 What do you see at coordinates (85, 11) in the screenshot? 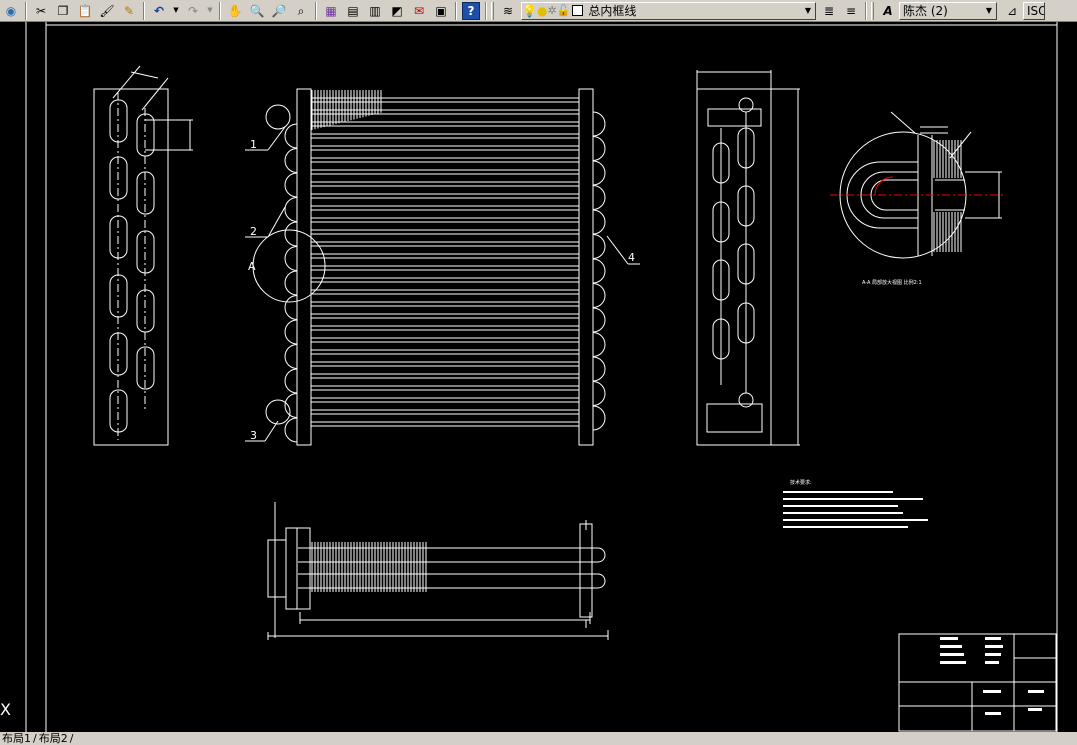
I see `paste-icon: 📋` at bounding box center [85, 11].